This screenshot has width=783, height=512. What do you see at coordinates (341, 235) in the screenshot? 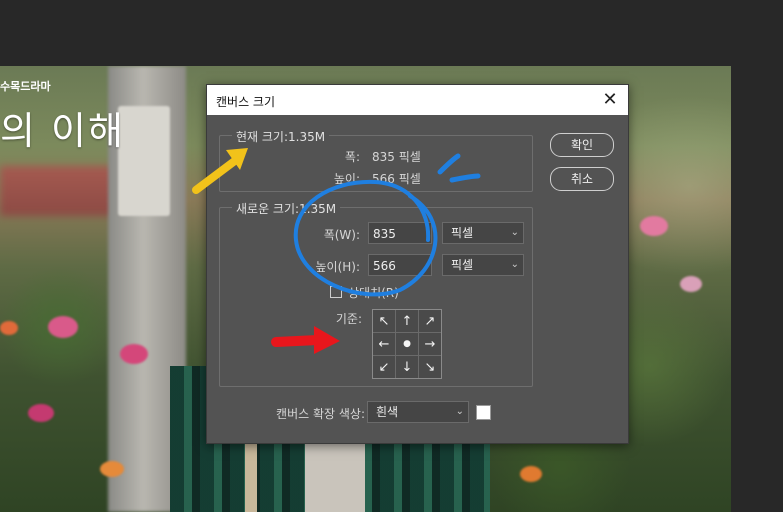
I see `new-width-label: 폭(W):` at bounding box center [341, 235].